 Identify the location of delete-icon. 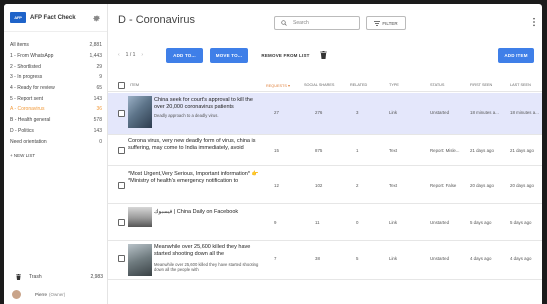
(323, 55).